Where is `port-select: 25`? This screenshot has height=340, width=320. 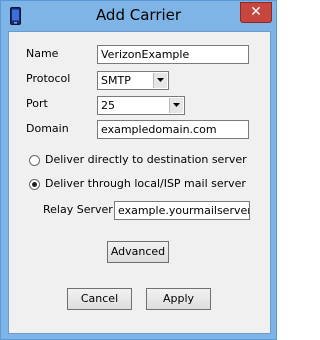
port-select: 25 is located at coordinates (141, 105).